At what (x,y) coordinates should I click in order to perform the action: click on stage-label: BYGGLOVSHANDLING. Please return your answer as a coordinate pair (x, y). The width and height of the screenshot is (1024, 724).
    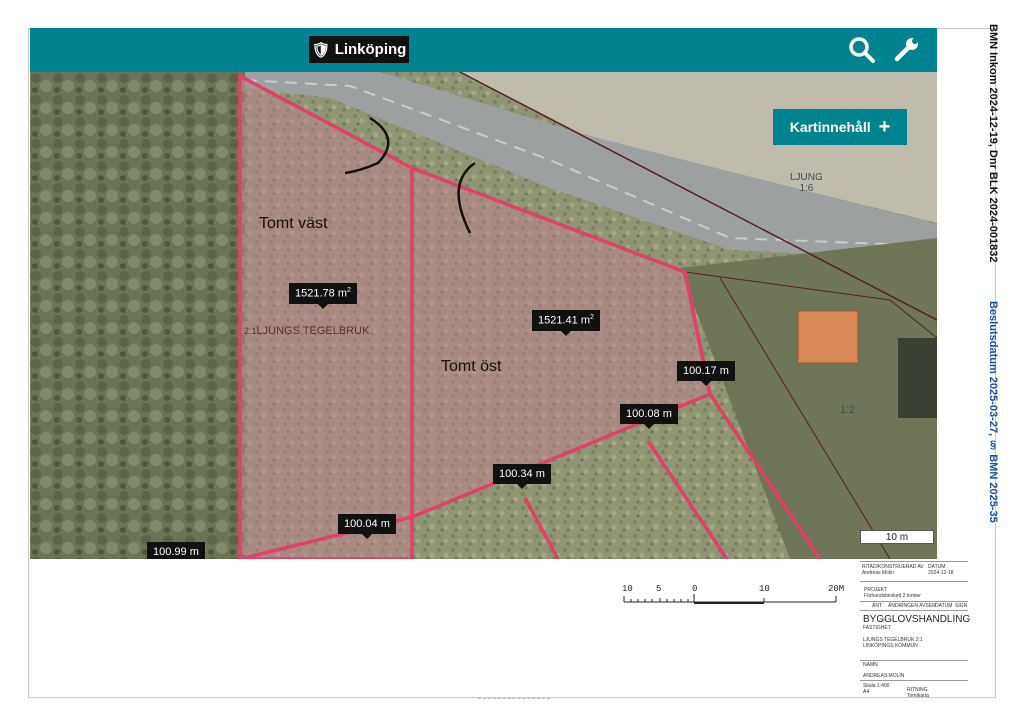
    Looking at the image, I should click on (917, 619).